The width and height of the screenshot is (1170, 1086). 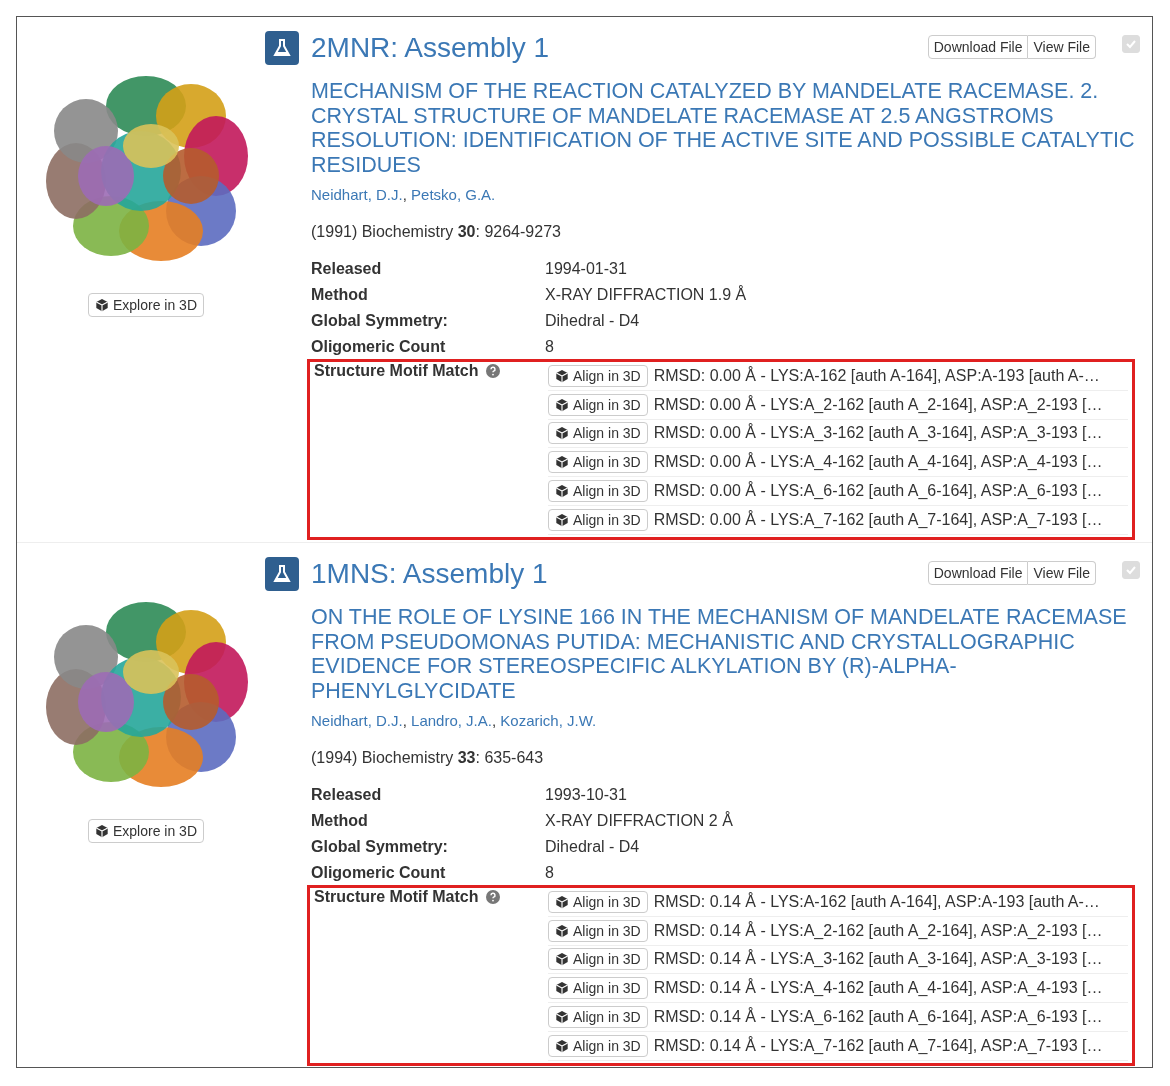 I want to click on result-title: 1MNS: Assembly 1, so click(x=613, y=574).